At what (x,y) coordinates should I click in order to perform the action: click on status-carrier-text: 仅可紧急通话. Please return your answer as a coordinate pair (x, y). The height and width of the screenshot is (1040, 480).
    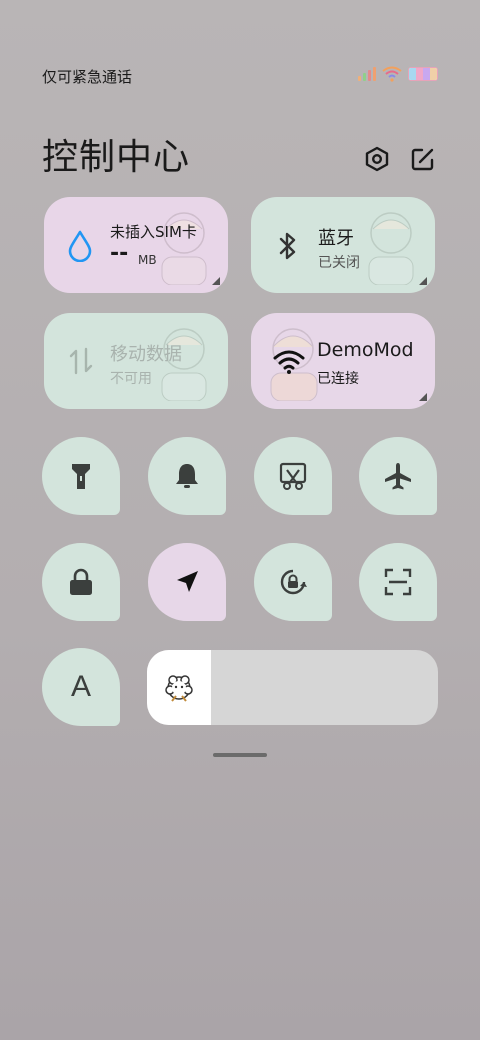
    Looking at the image, I should click on (87, 77).